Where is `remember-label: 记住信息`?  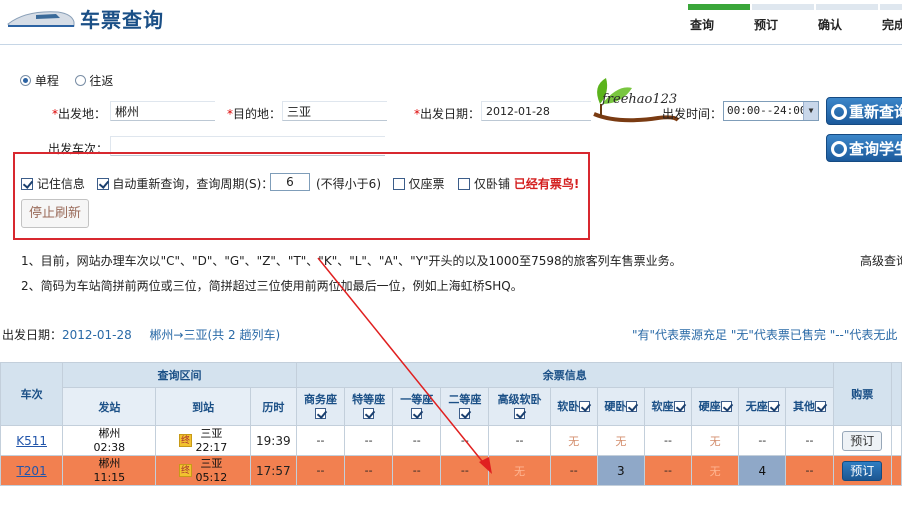
remember-label: 记住信息 is located at coordinates (60, 184).